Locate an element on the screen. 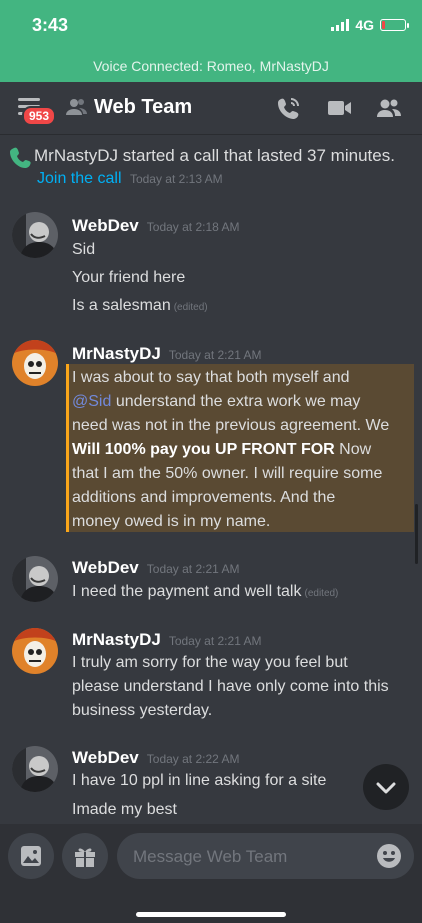 The width and height of the screenshot is (422, 923). message-line: Sid is located at coordinates (84, 249).